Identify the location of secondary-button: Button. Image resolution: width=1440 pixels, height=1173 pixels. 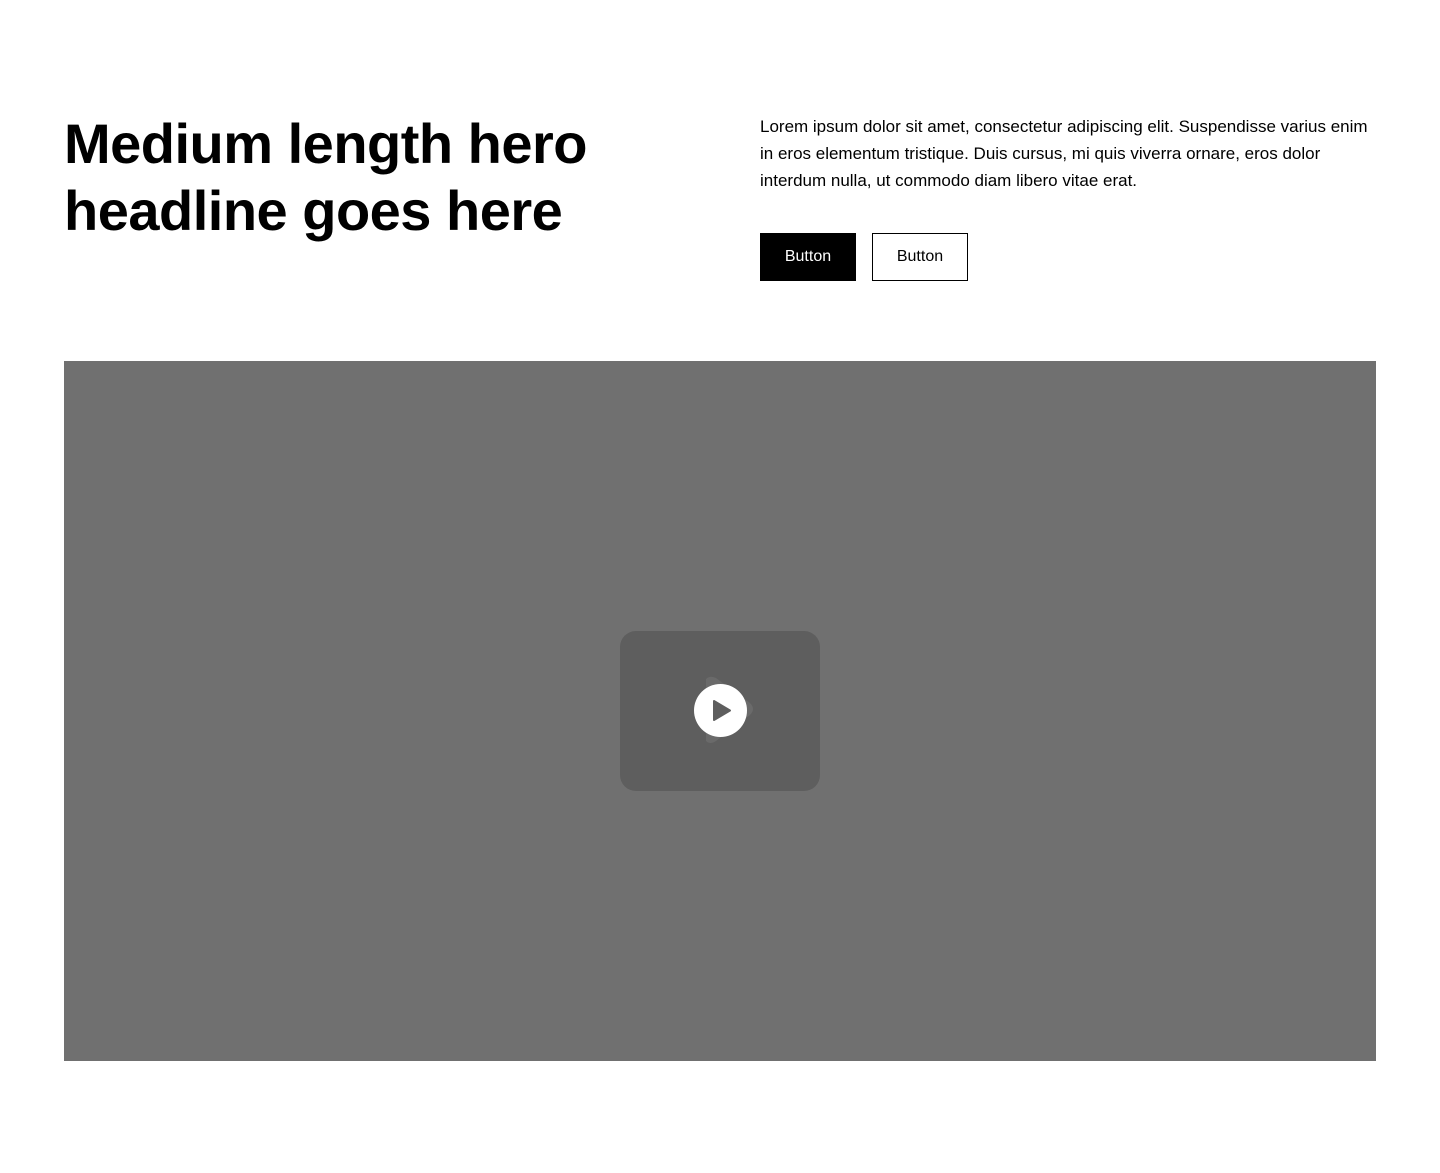
(920, 257).